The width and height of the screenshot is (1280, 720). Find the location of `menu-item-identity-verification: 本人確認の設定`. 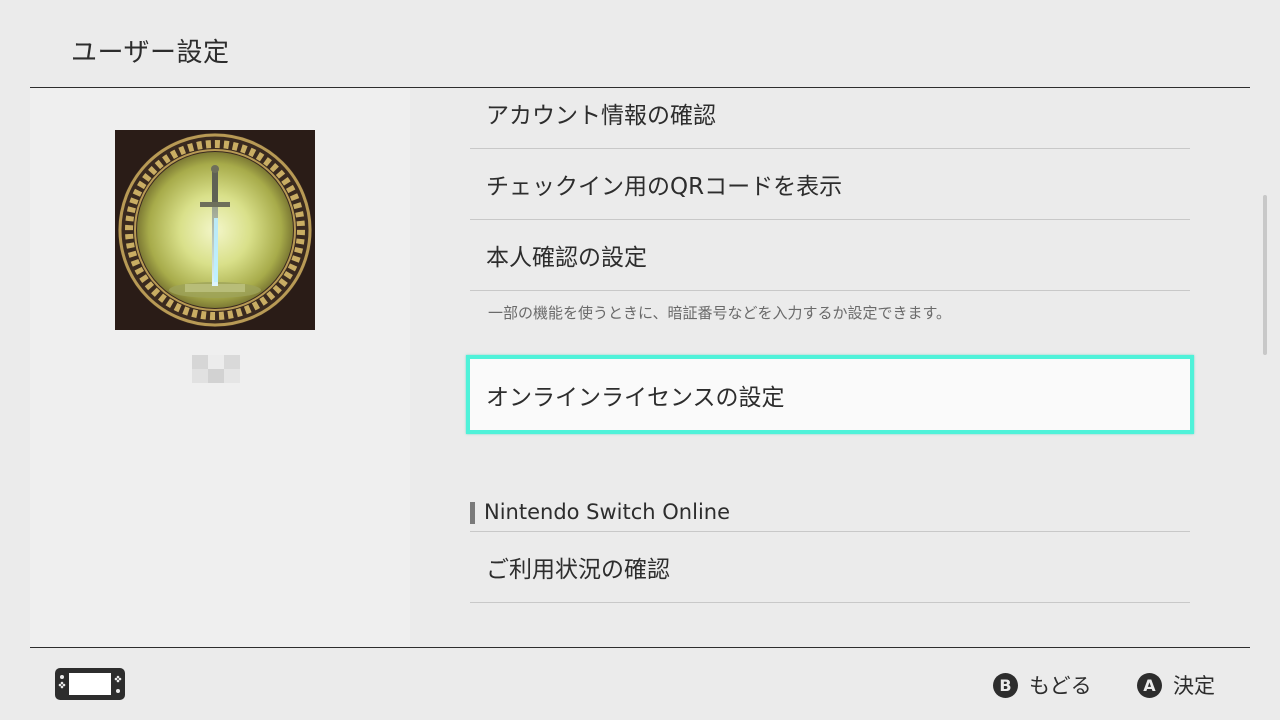

menu-item-identity-verification: 本人確認の設定 is located at coordinates (830, 255).